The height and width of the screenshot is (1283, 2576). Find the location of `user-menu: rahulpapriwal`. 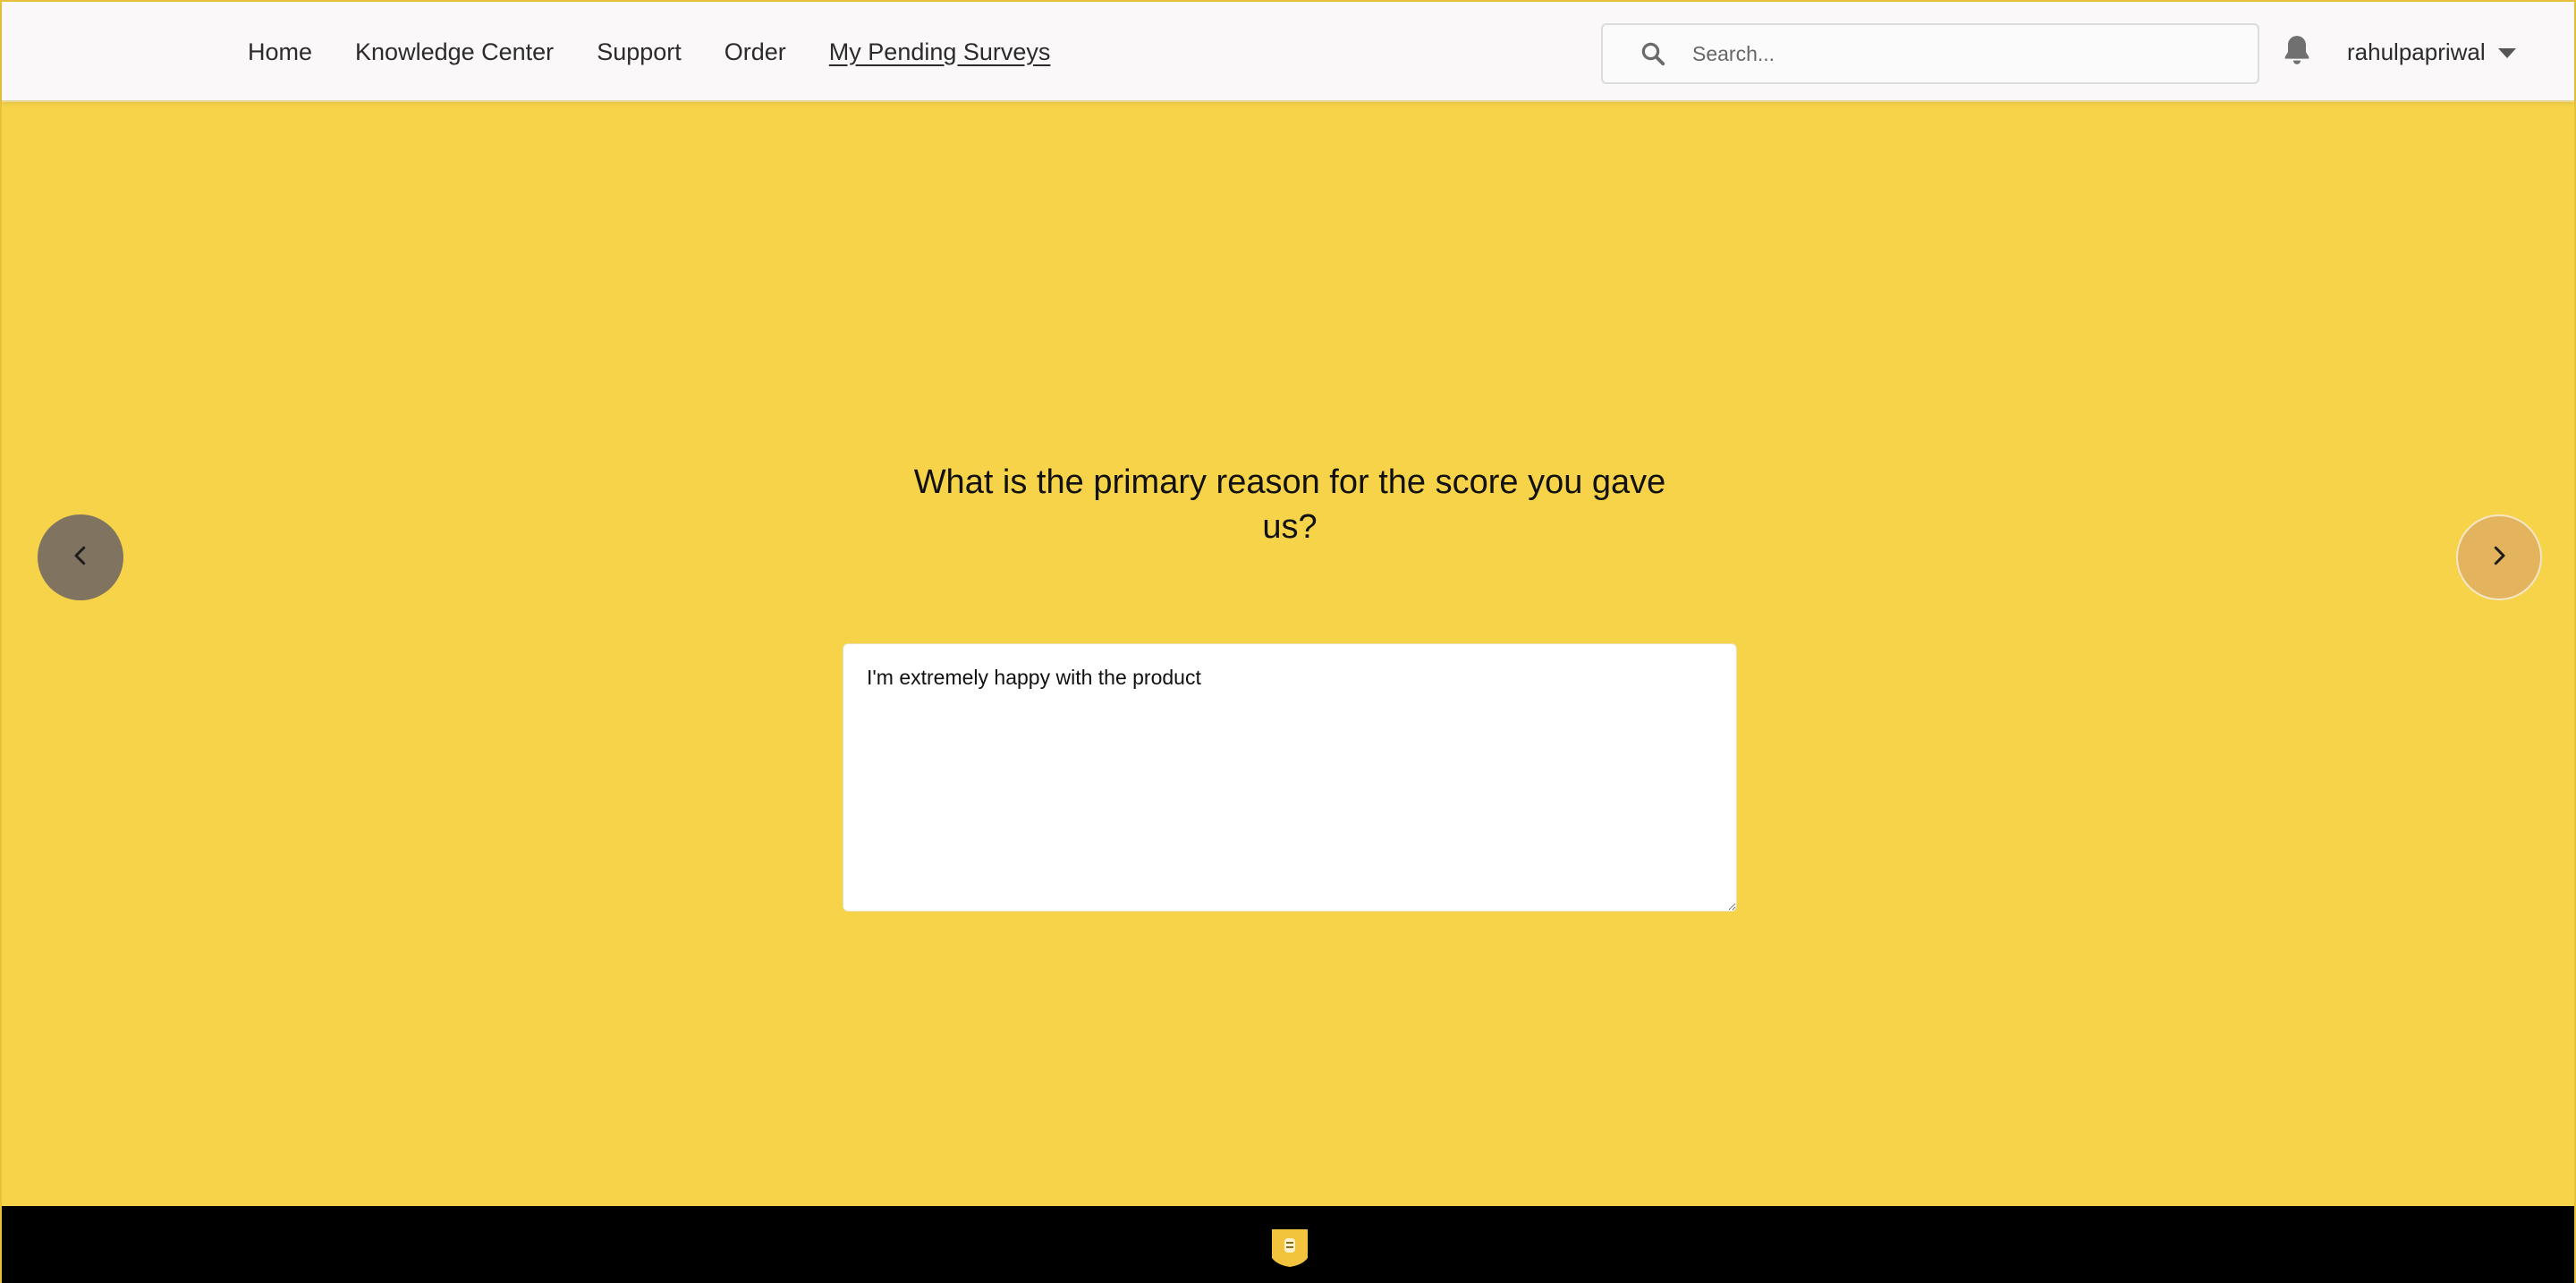

user-menu: rahulpapriwal is located at coordinates (2431, 52).